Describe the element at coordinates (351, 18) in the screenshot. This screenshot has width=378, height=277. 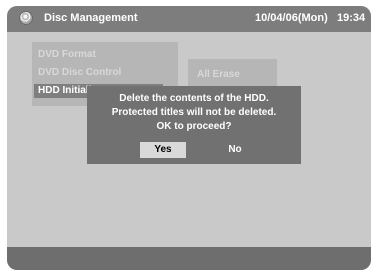
I see `time-display: 19:34` at that location.